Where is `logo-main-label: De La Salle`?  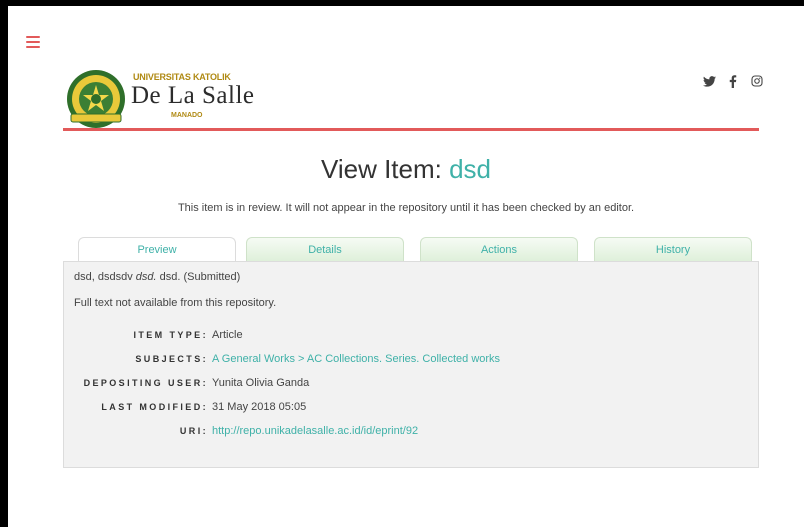
logo-main-label: De La Salle is located at coordinates (193, 95).